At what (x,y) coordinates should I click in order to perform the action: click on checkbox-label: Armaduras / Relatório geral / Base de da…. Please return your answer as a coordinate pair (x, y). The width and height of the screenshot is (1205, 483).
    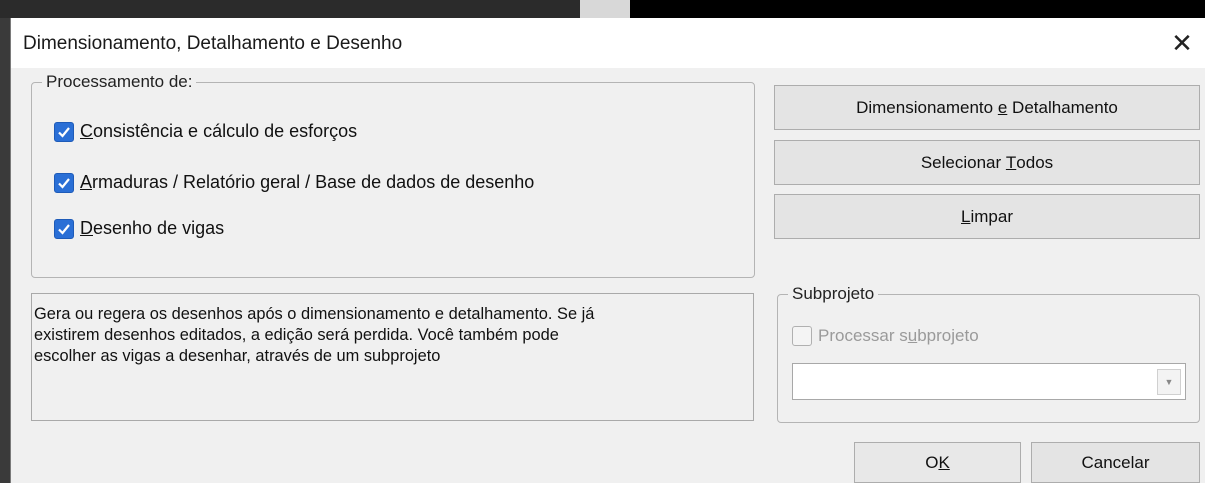
    Looking at the image, I should click on (307, 182).